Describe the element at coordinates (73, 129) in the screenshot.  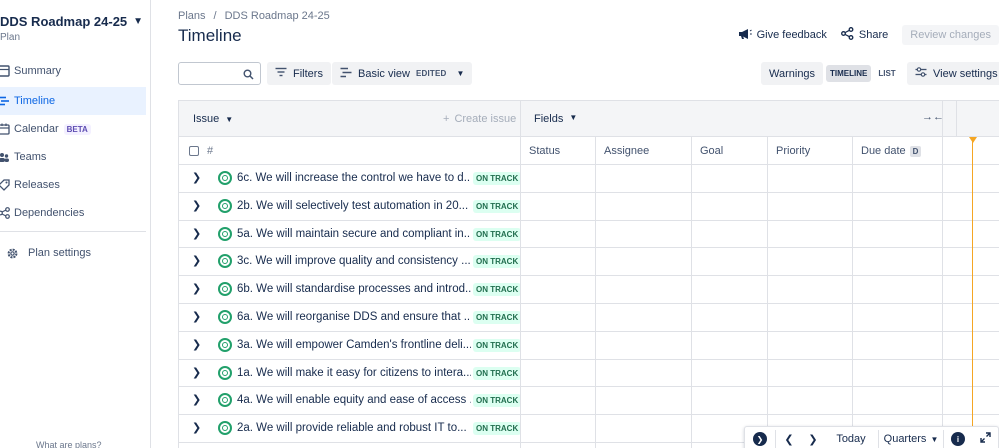
I see `sidebar-item-calendar: Calendar BETA` at that location.